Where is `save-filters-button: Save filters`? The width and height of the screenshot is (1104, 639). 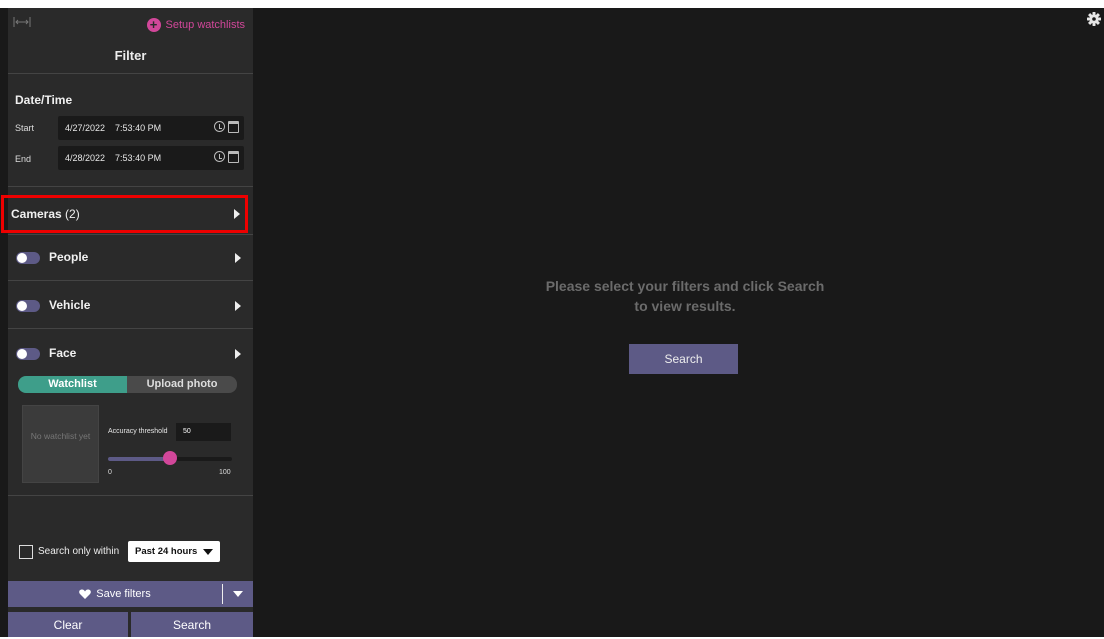 save-filters-button: Save filters is located at coordinates (115, 594).